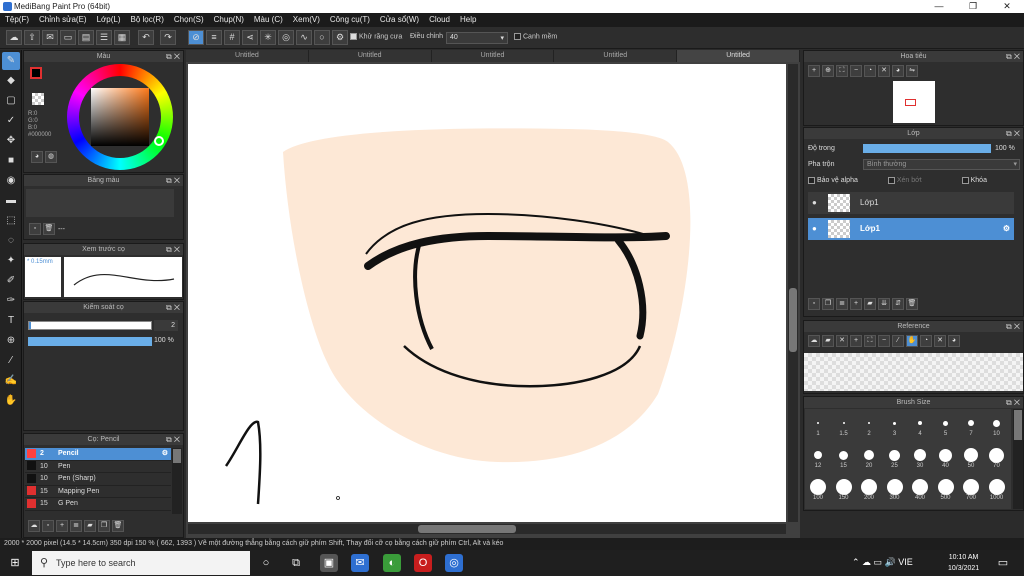 This screenshot has width=1024, height=576. What do you see at coordinates (189, 20) in the screenshot?
I see `menu-select: Chọn(S)` at bounding box center [189, 20].